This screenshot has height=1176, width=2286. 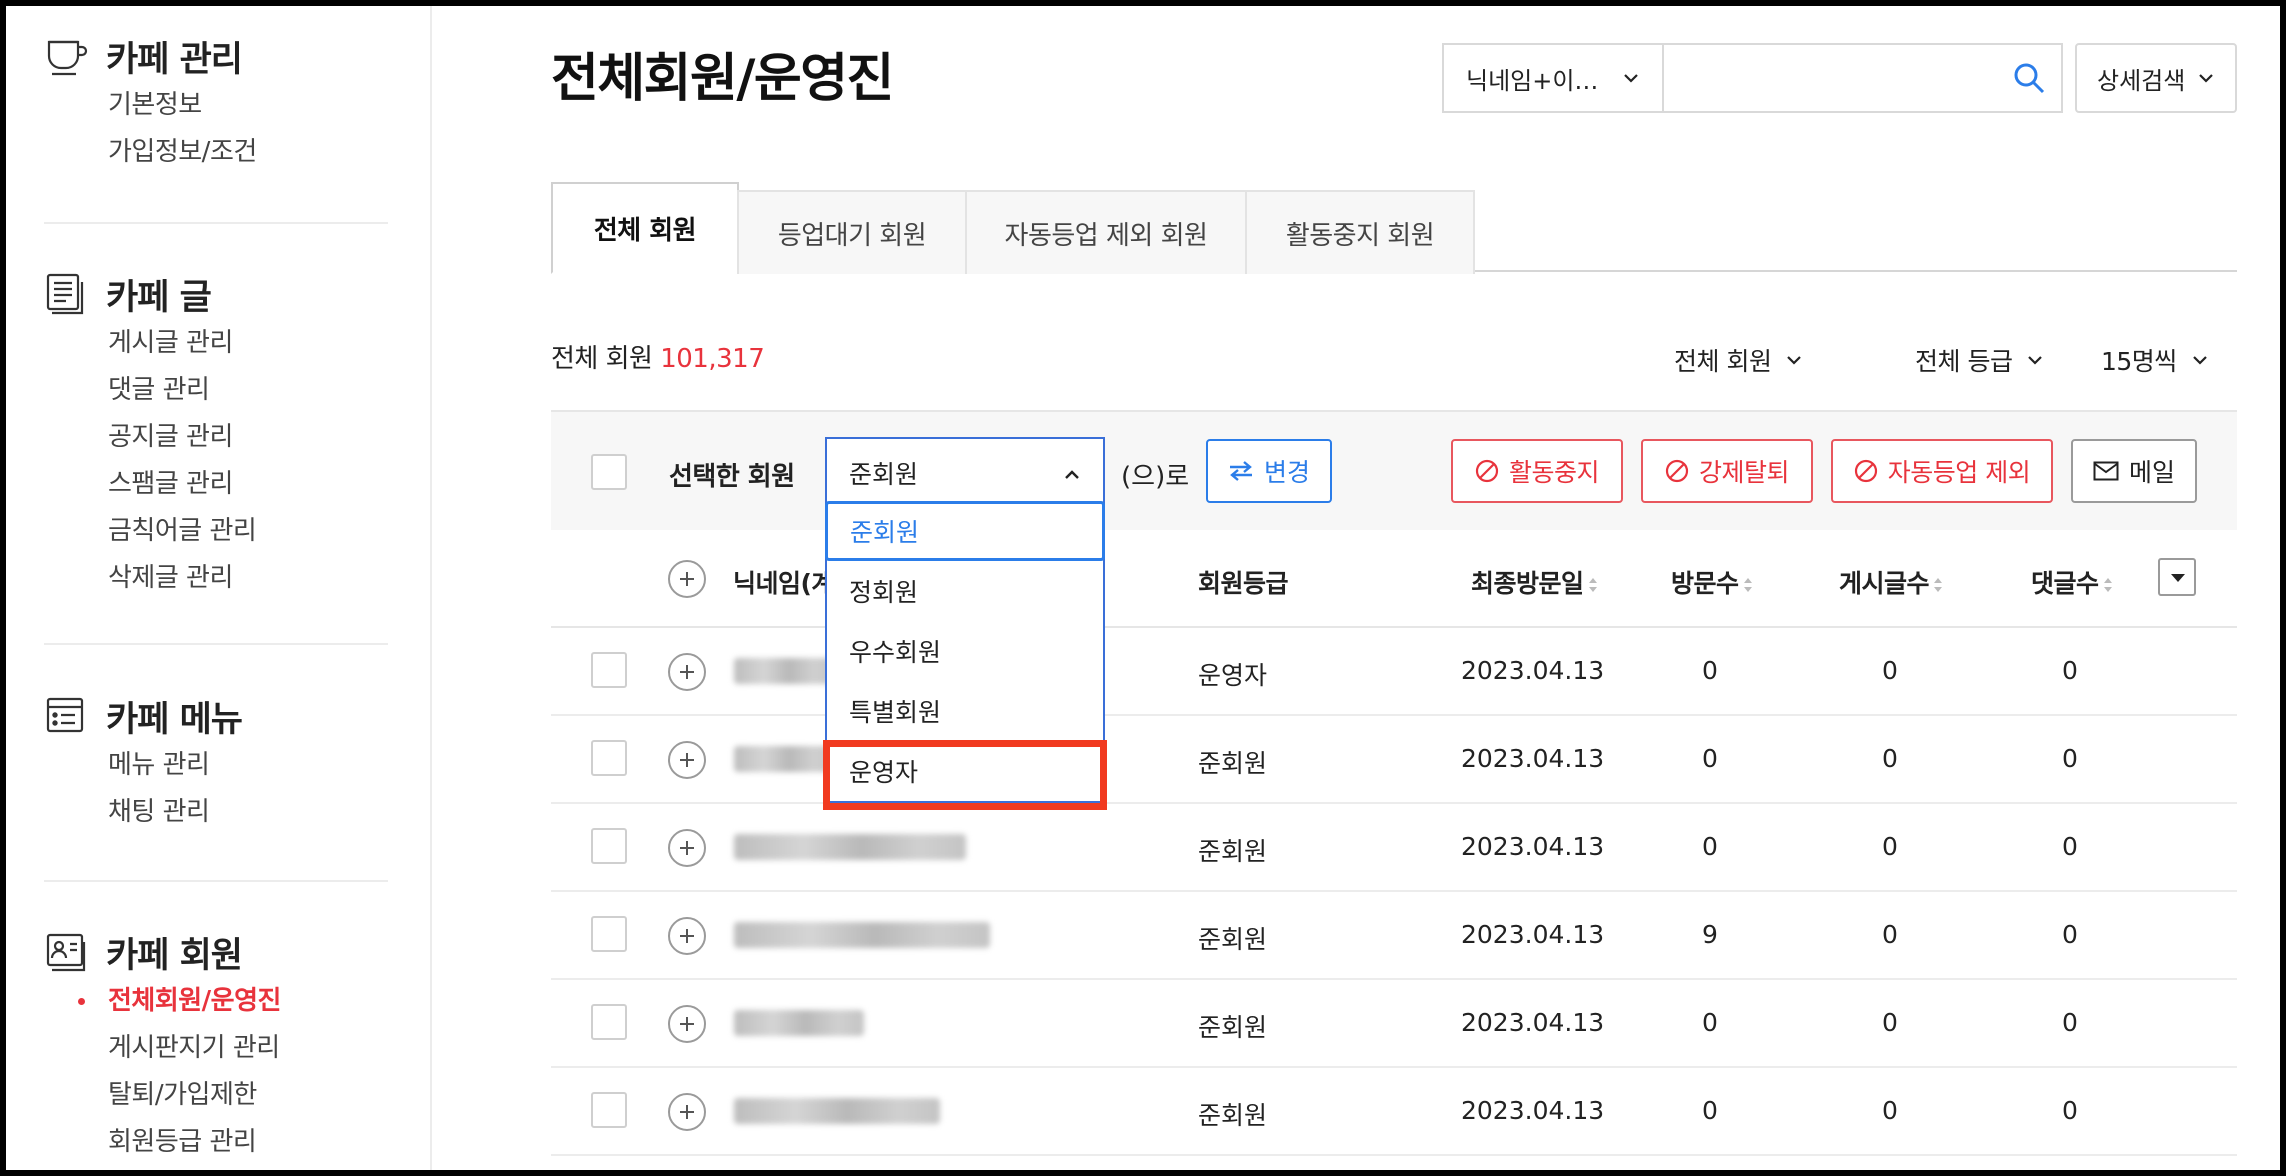 I want to click on sidebar-section-title: 카페 회원, so click(x=174, y=955).